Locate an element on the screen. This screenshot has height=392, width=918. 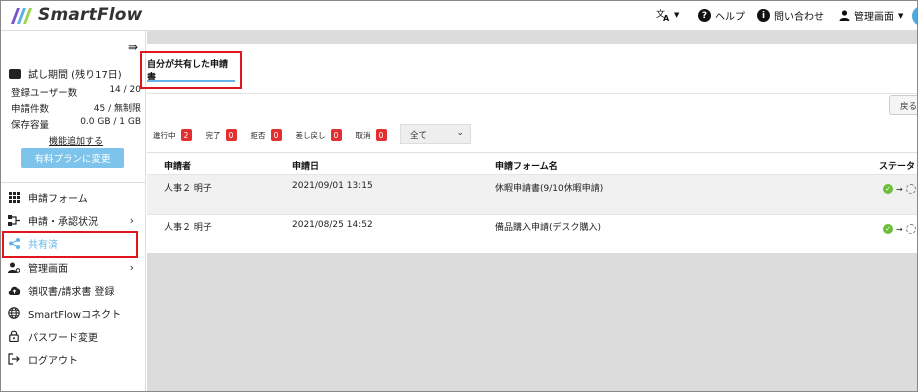
sidebar-item-approval-status: 申請・承認状況 › is located at coordinates (73, 220).